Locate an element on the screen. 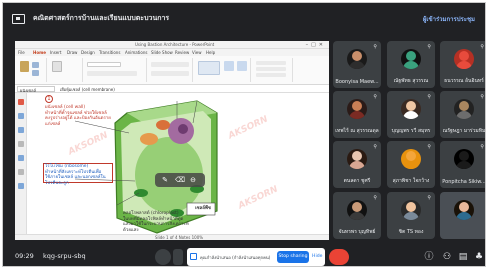 The width and height of the screenshot is (488, 269). ppt-tab: Design is located at coordinates (88, 52).